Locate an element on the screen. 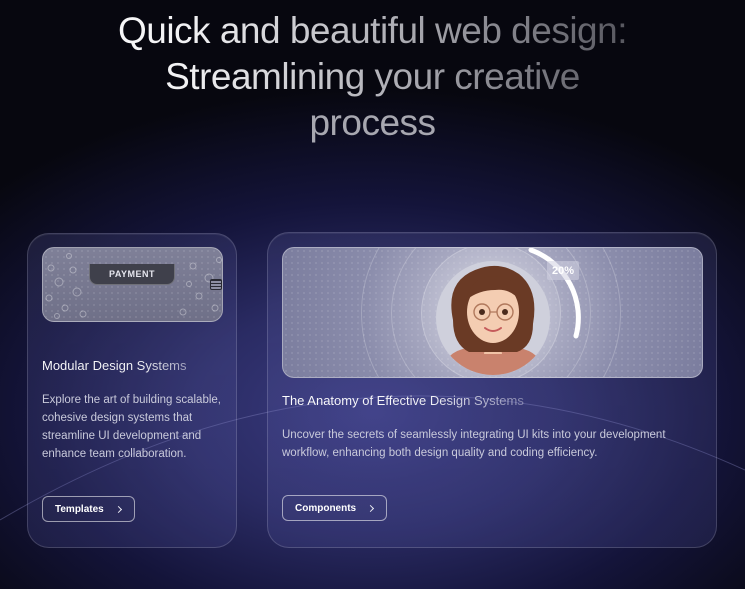 The height and width of the screenshot is (589, 745). hero-line-2: Streamlining your creative is located at coordinates (372, 77).